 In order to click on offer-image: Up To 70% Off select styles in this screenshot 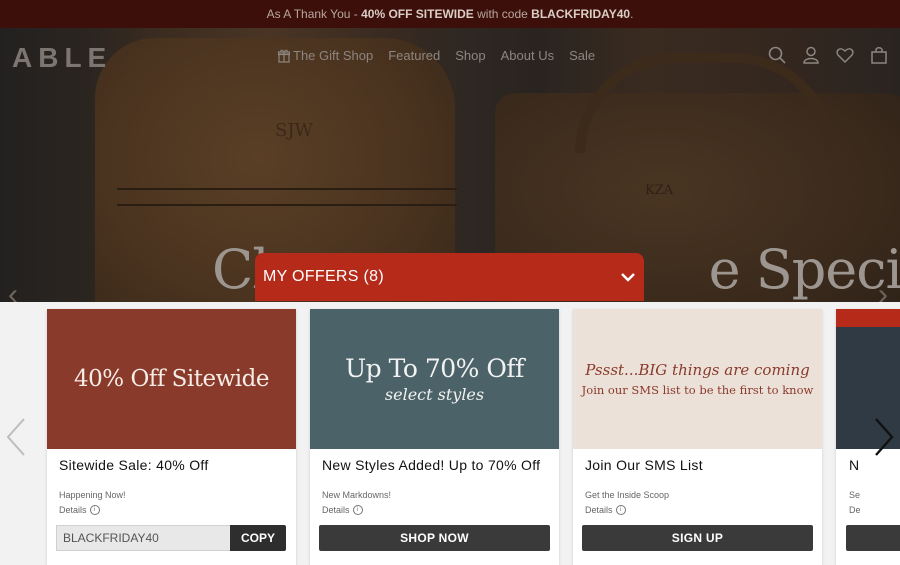, I will do `click(434, 379)`.